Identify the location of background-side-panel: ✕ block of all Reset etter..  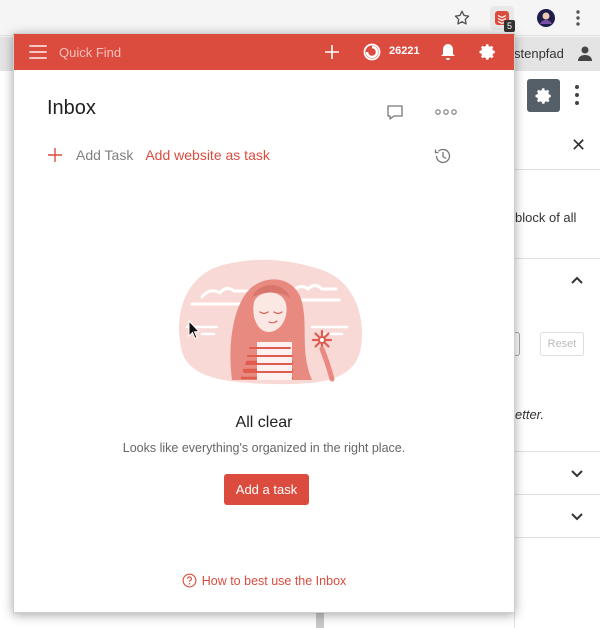
(557, 375).